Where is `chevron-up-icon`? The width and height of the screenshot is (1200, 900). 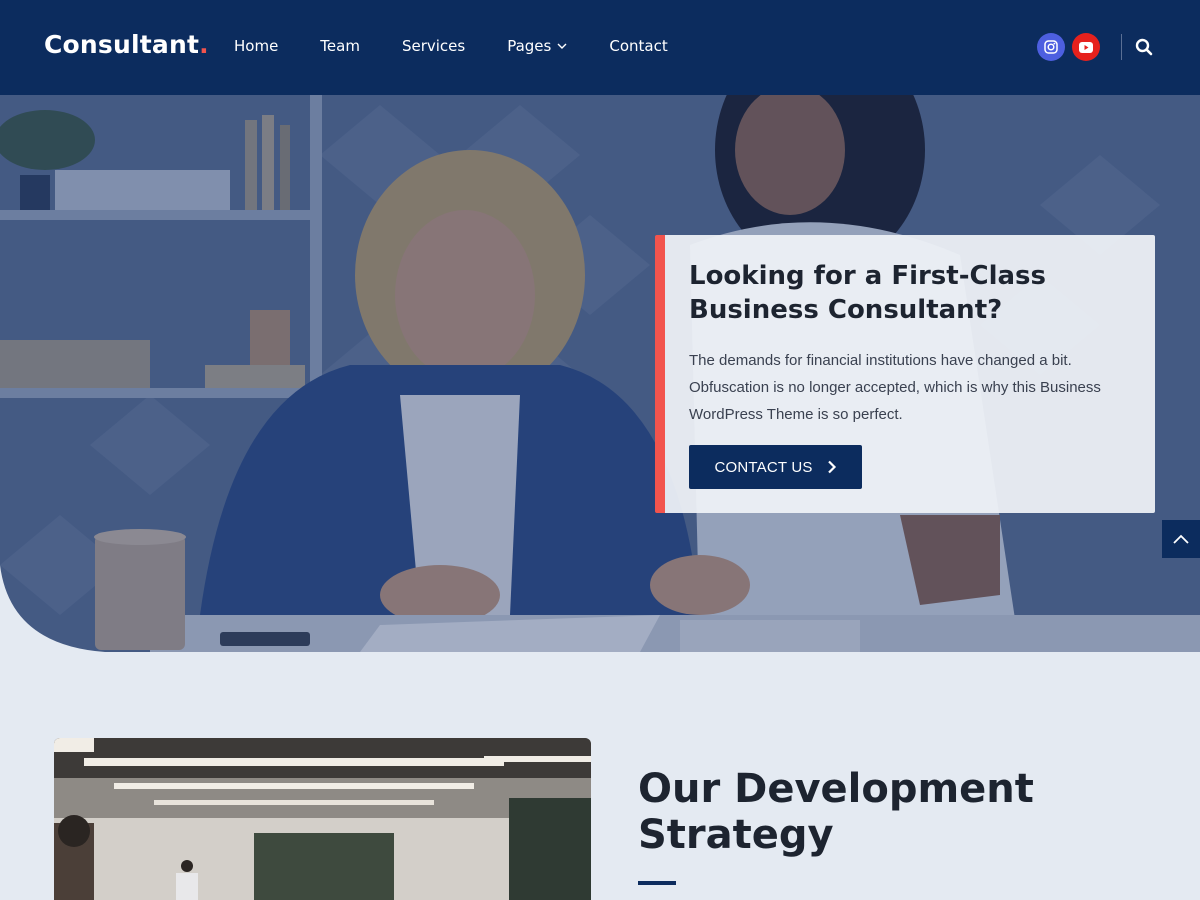 chevron-up-icon is located at coordinates (1181, 539).